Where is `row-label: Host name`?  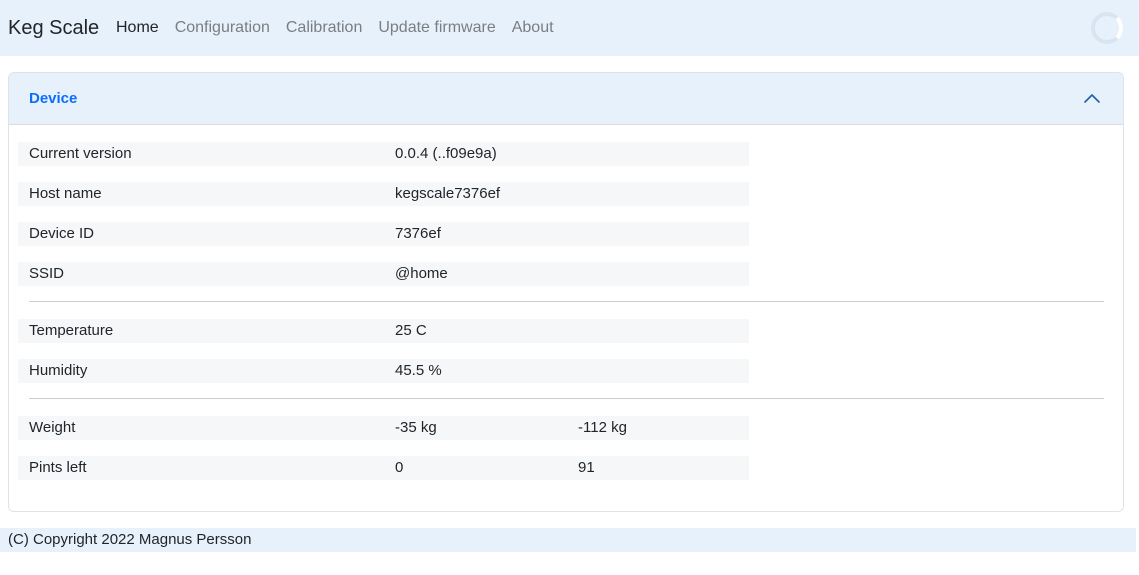 row-label: Host name is located at coordinates (65, 193).